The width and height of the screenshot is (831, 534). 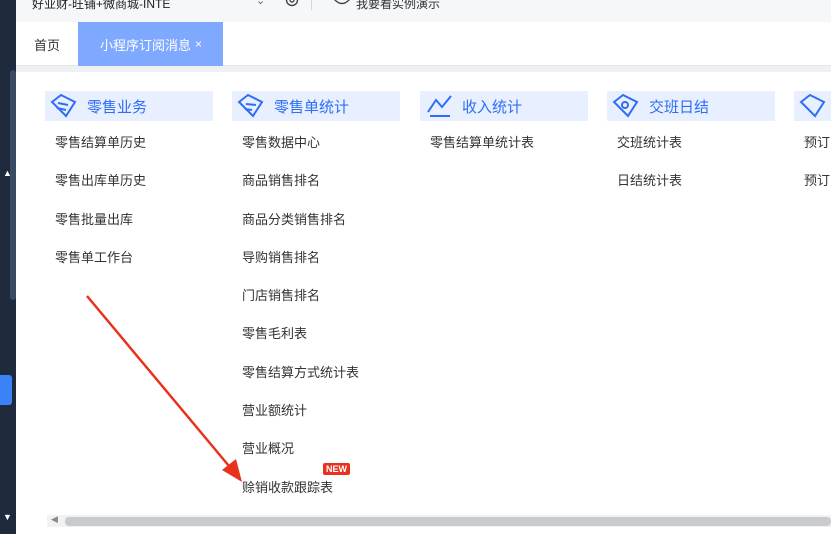 I want to click on close-icon: ×, so click(x=198, y=44).